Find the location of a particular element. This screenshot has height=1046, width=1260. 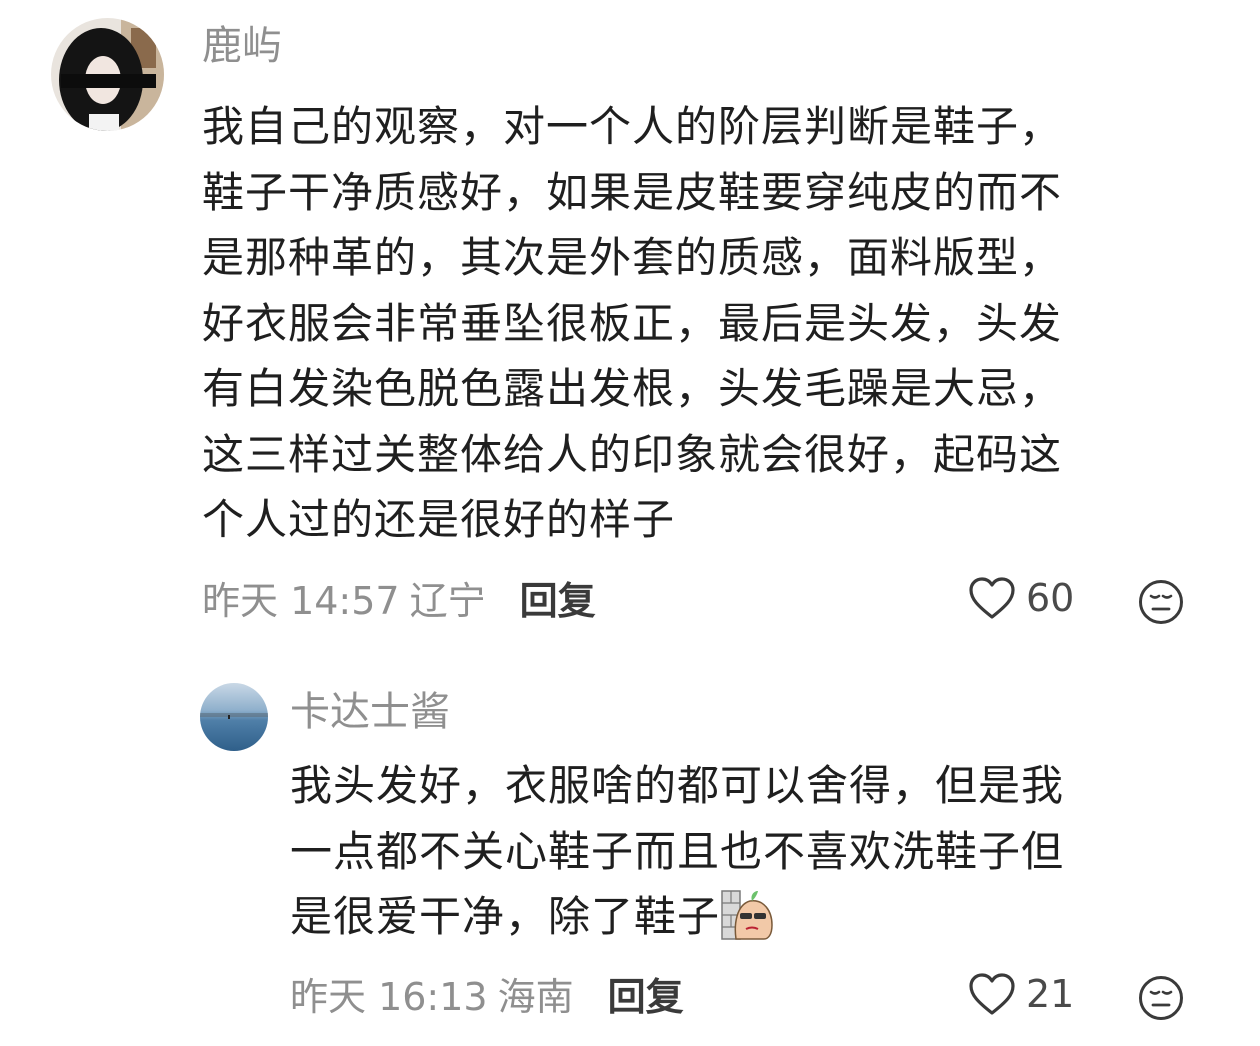

comment-text-line: 是很爱干净，除了鞋子 is located at coordinates (677, 917).